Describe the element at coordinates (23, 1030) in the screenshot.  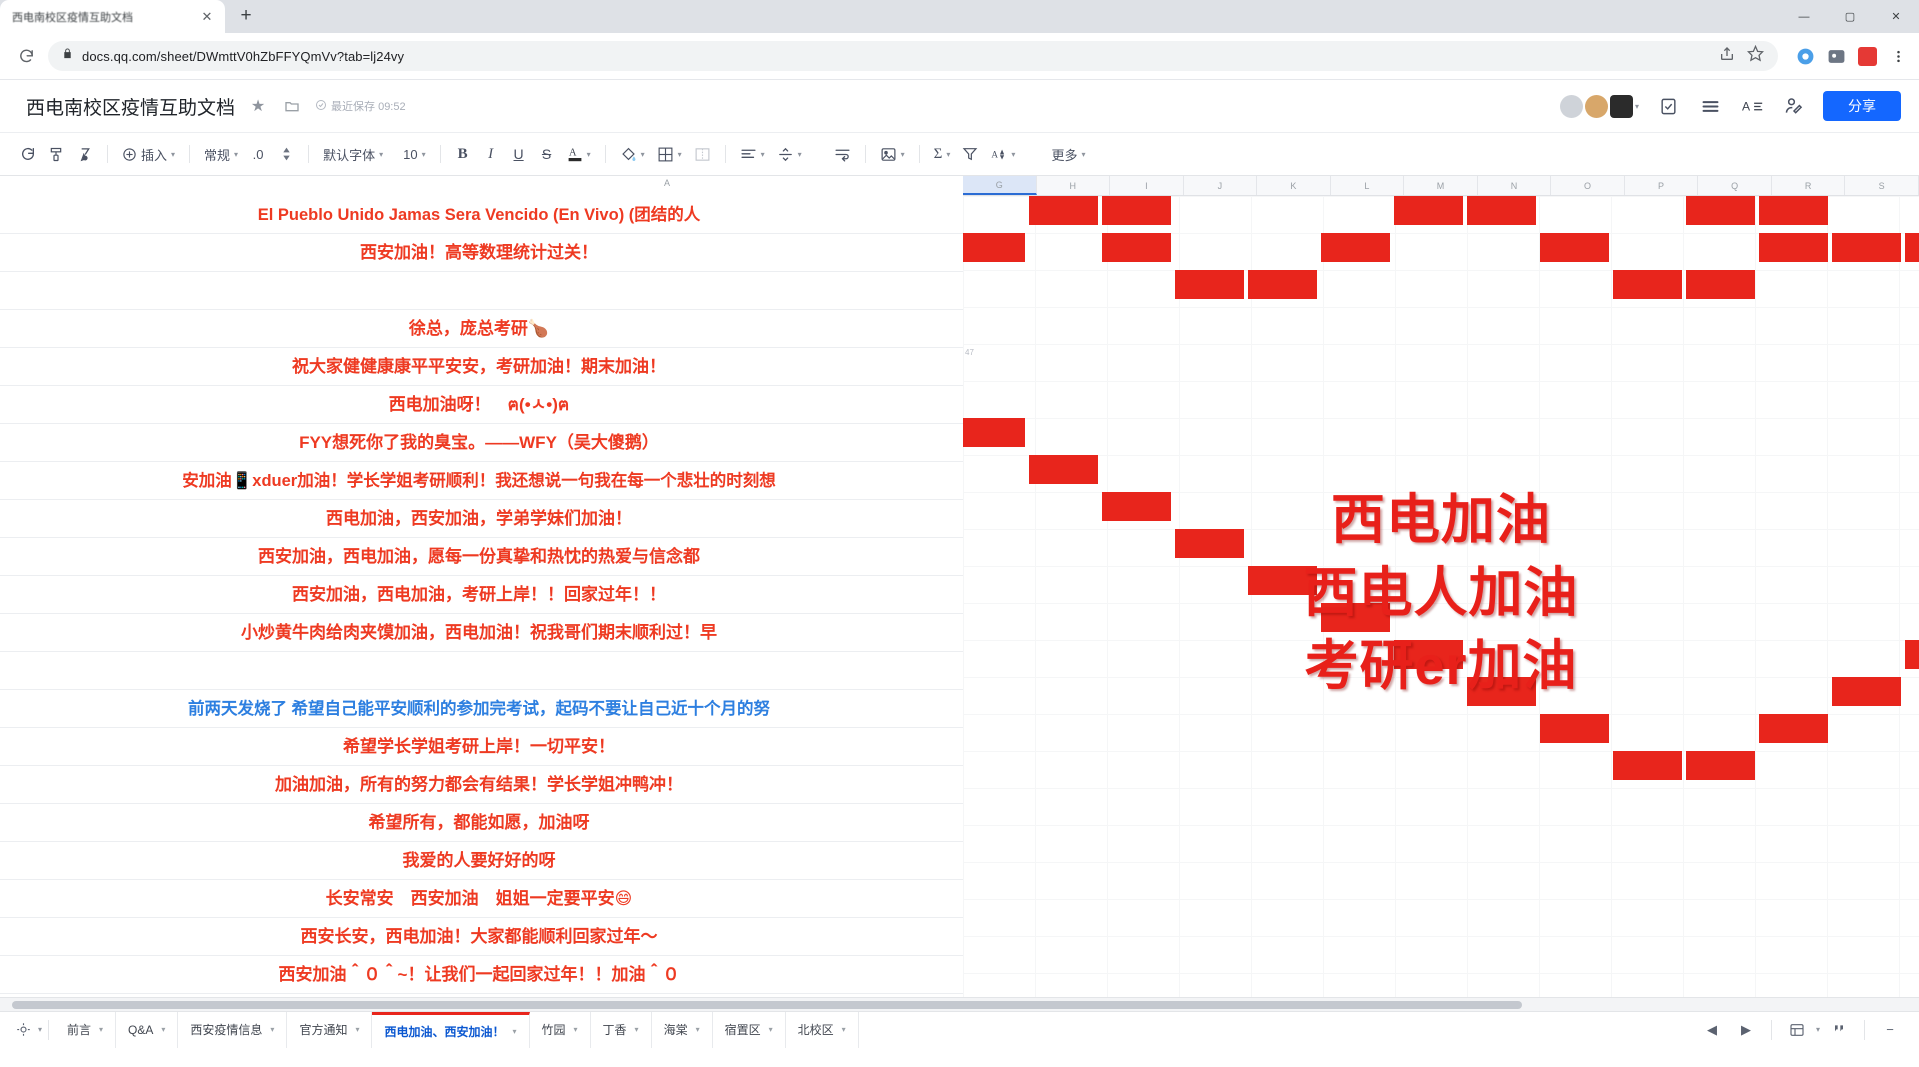
I see `all-sheets-icon` at that location.